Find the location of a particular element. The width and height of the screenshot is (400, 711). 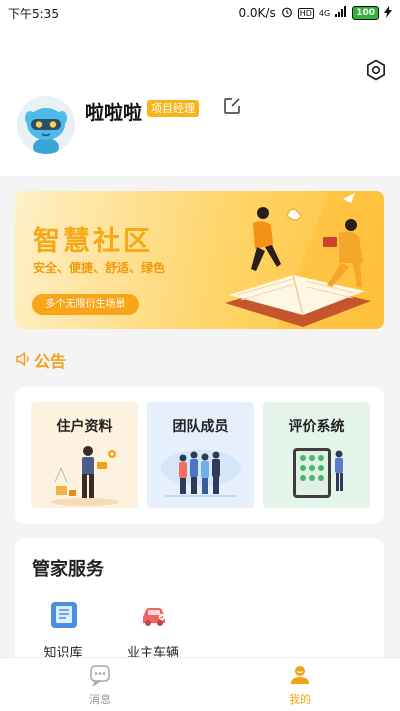

status-time: 下午5:35 is located at coordinates (33, 13).